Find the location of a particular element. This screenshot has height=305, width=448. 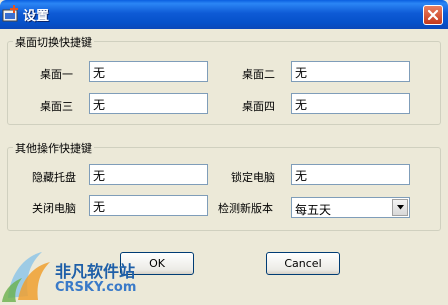

window-title: 设置 is located at coordinates (36, 16).